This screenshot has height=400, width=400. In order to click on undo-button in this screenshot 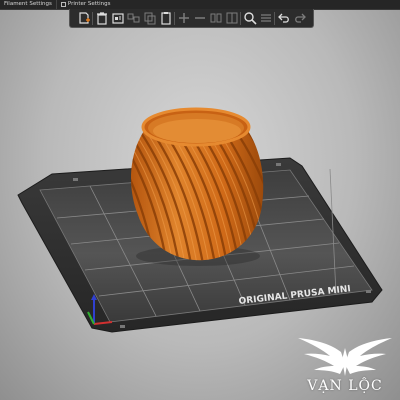, I will do `click(283, 18)`.